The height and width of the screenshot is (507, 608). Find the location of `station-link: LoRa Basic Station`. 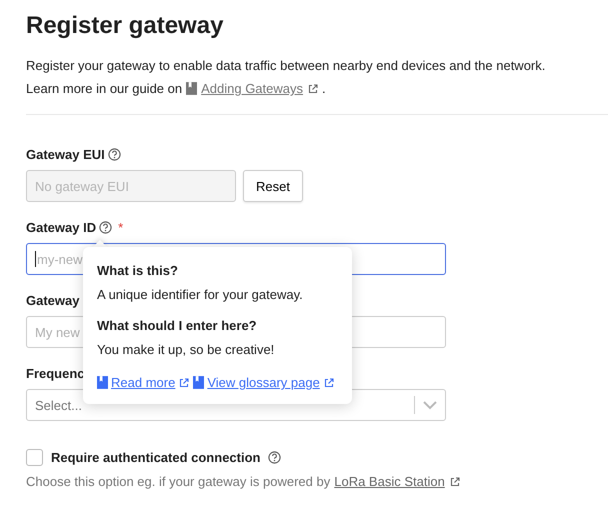

station-link: LoRa Basic Station is located at coordinates (389, 481).